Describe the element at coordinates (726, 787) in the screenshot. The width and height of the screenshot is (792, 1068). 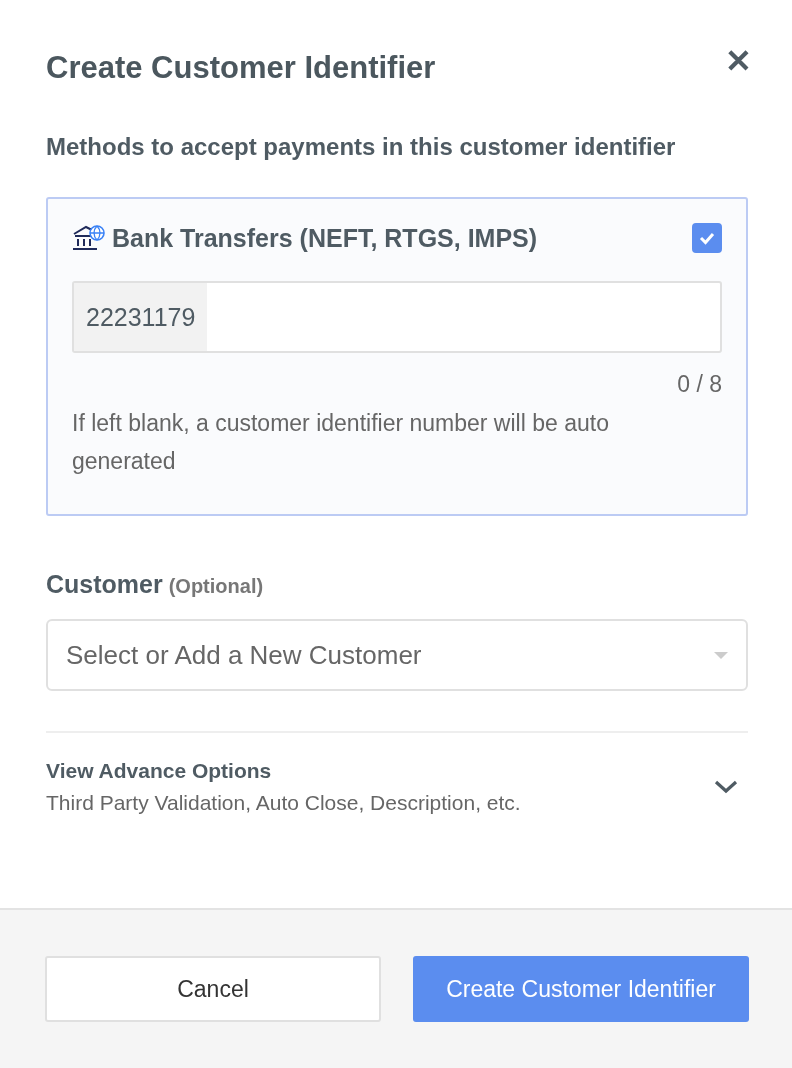
I see `chevron-icon` at that location.